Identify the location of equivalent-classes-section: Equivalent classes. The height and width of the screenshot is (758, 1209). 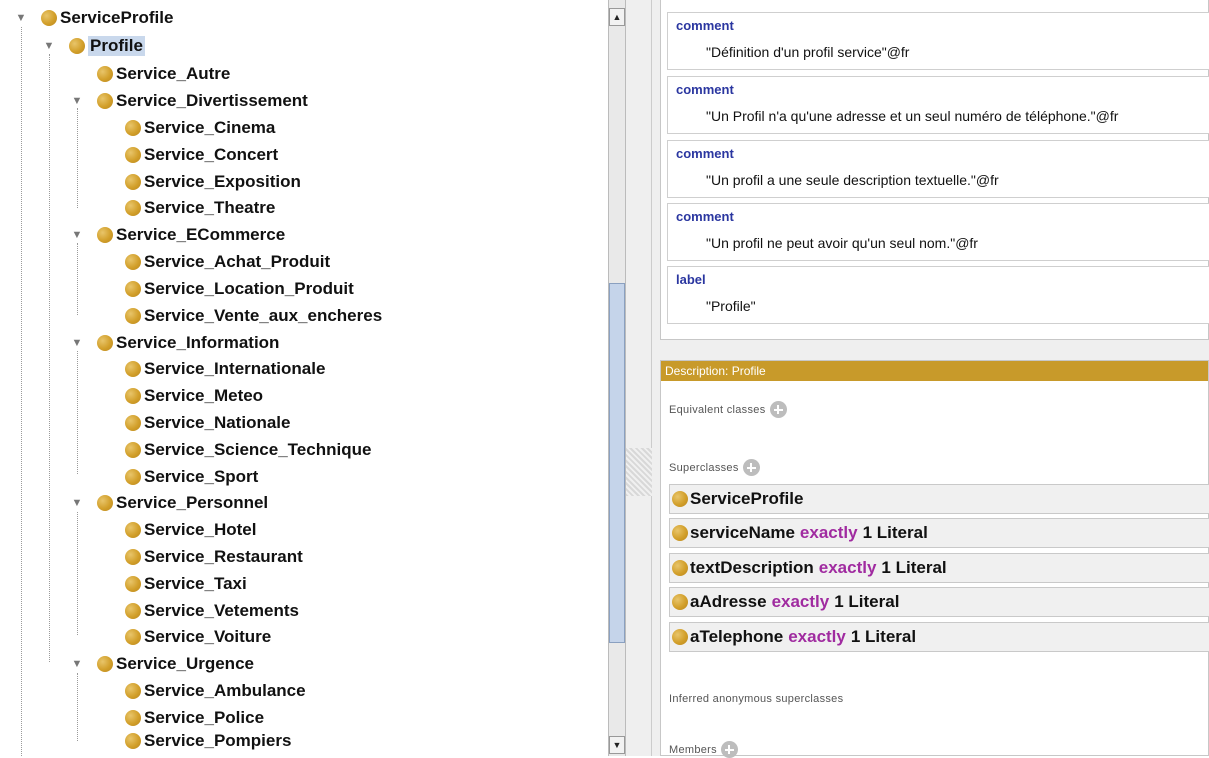
(728, 409).